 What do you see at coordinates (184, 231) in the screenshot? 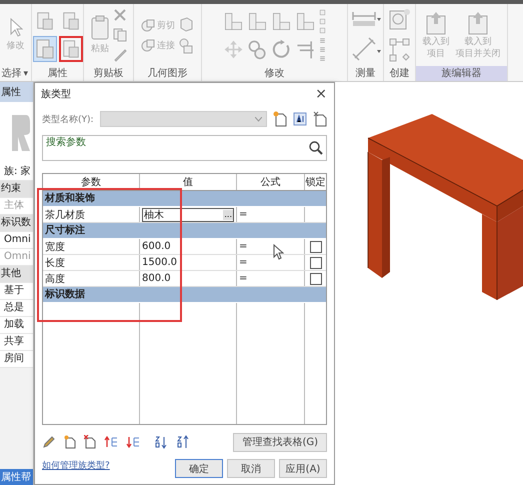
I see `group-header: 尺寸标注` at bounding box center [184, 231].